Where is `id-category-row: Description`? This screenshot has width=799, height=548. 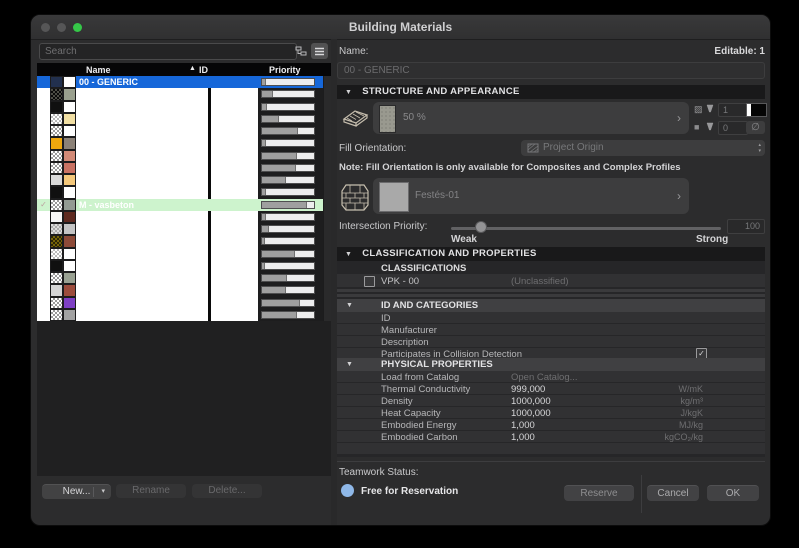
id-category-row: Description is located at coordinates (551, 342).